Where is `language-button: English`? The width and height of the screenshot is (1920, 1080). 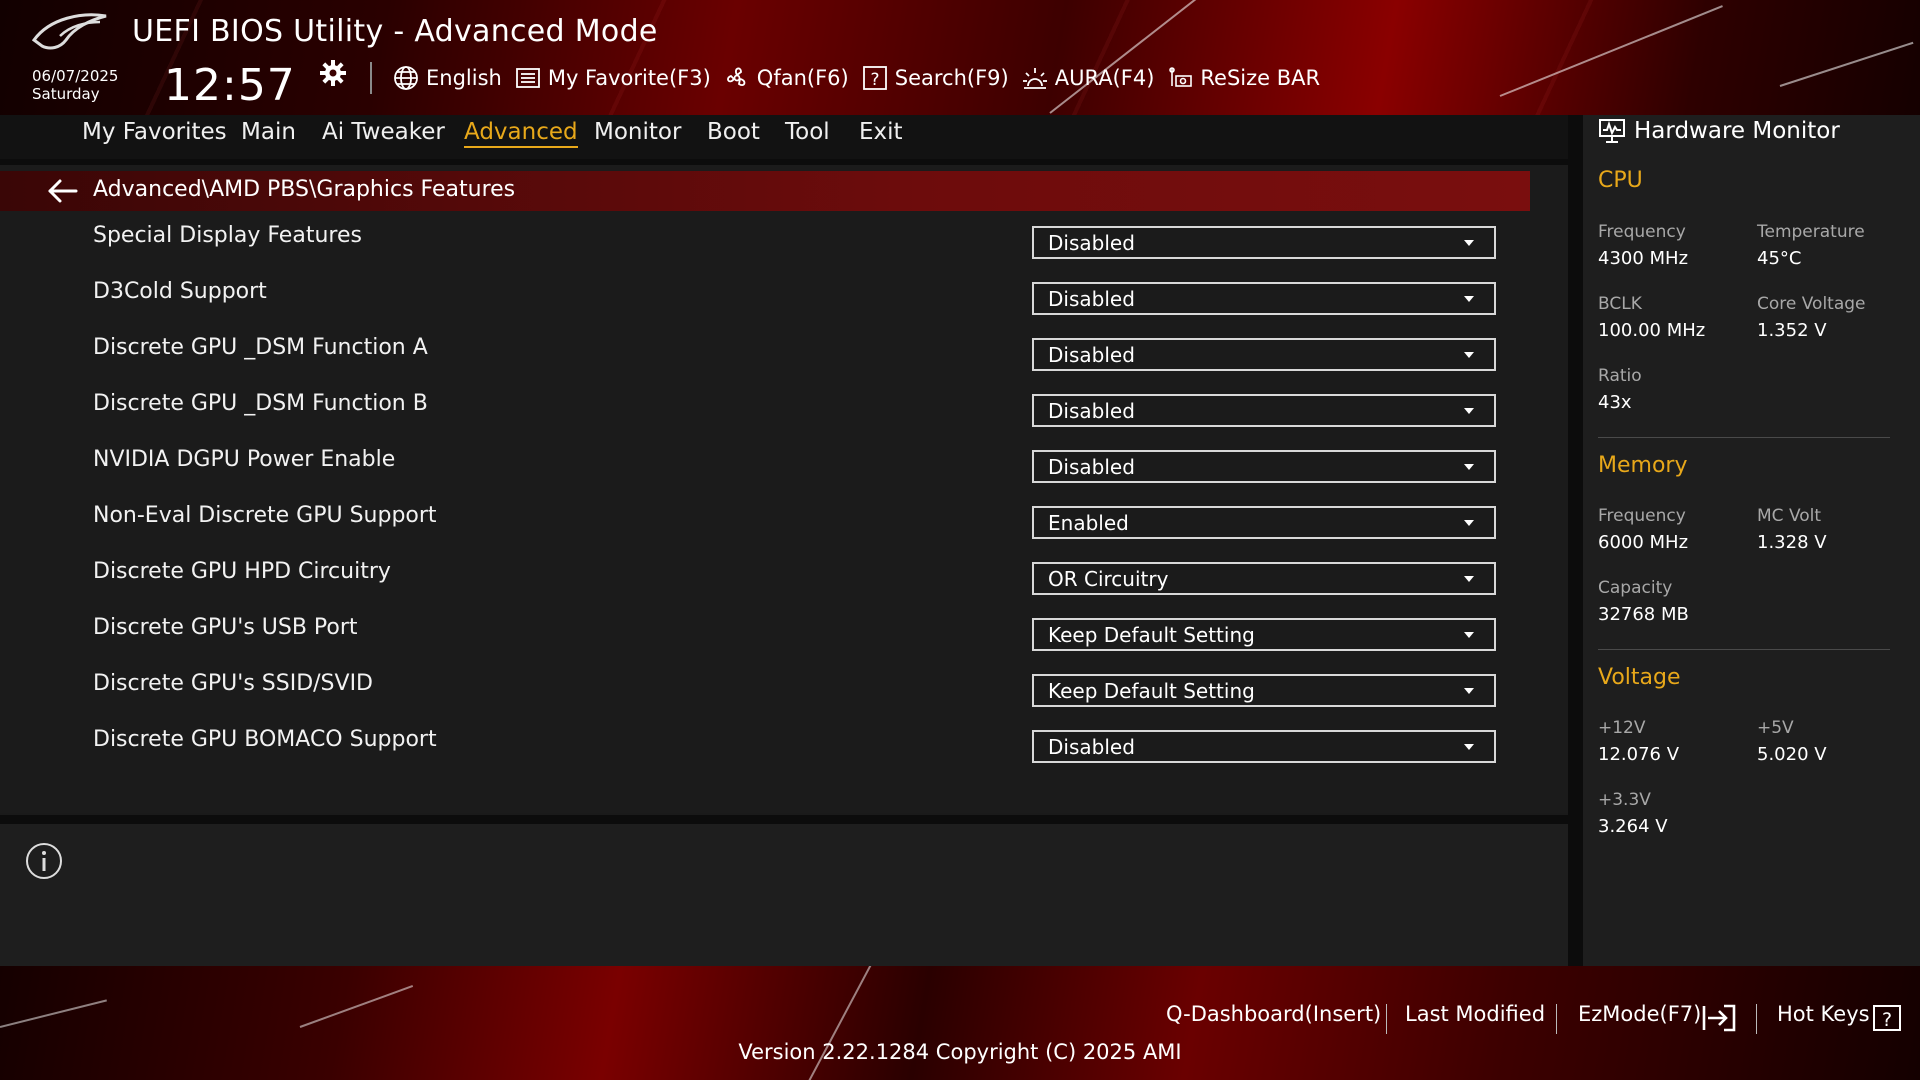 language-button: English is located at coordinates (447, 78).